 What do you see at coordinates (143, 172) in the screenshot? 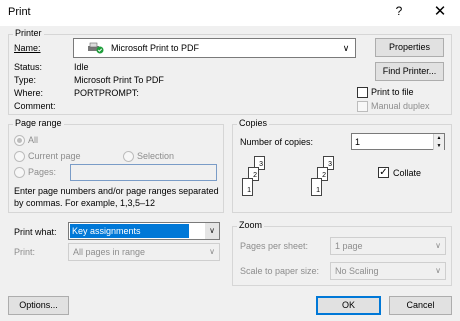
I see `pages-input` at bounding box center [143, 172].